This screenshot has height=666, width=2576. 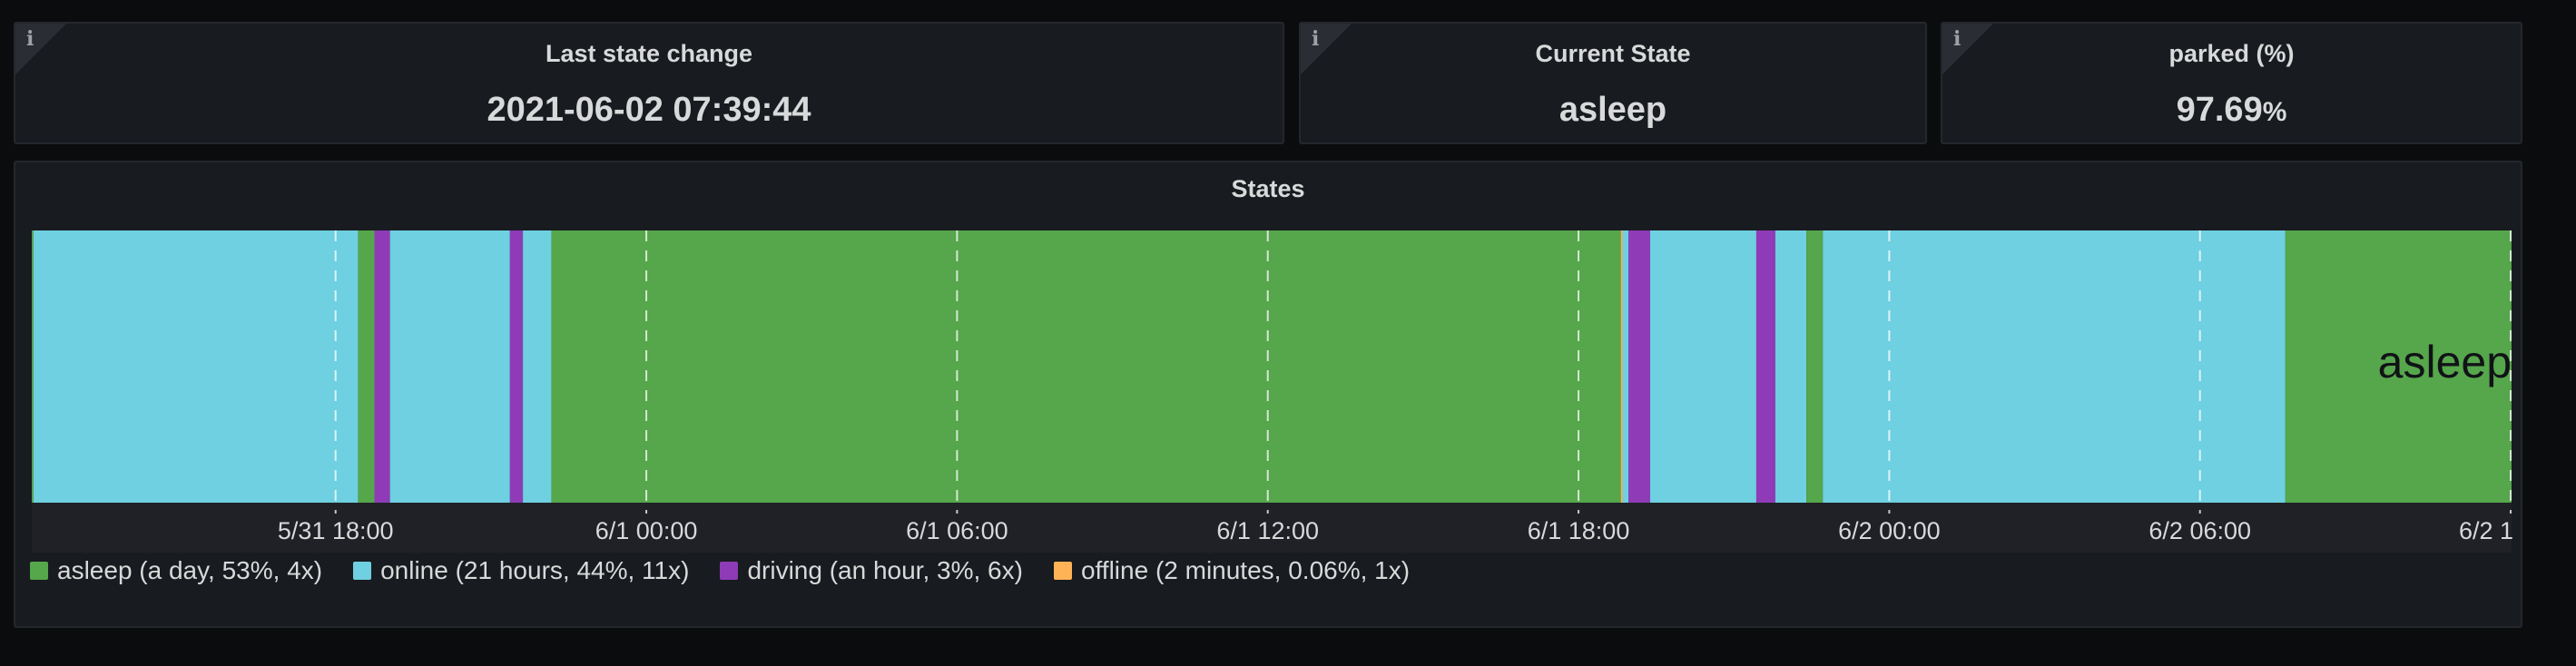 I want to click on stat-number: 2021-06-02 07:39:44, so click(x=649, y=110).